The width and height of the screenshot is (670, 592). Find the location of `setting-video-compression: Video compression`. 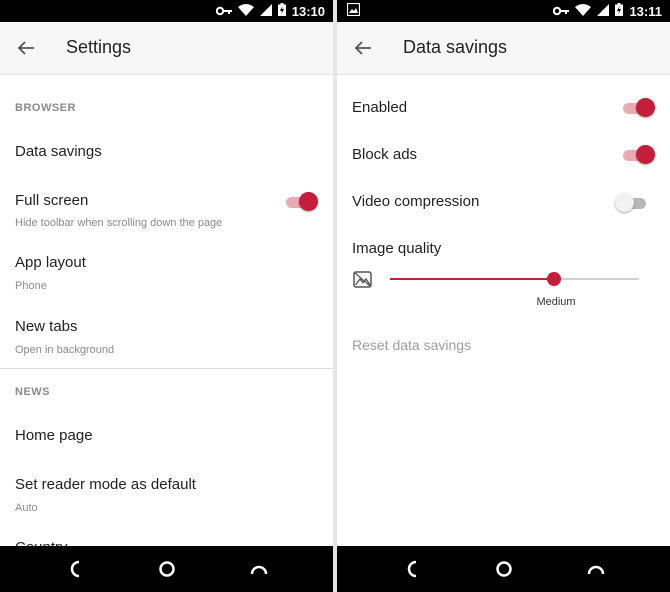

setting-video-compression: Video compression is located at coordinates (415, 201).